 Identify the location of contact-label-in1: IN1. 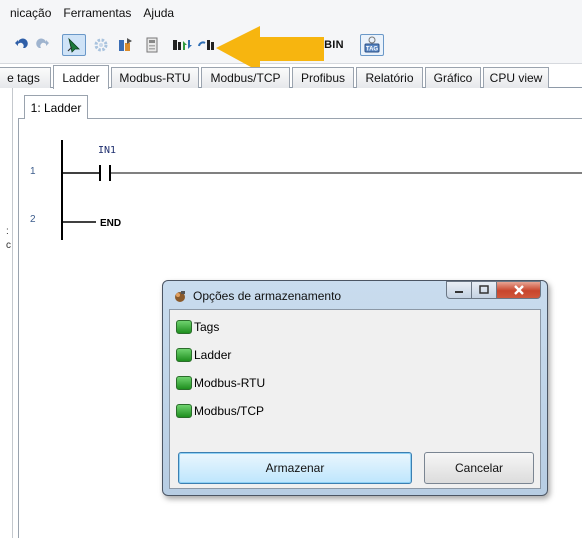
(107, 150).